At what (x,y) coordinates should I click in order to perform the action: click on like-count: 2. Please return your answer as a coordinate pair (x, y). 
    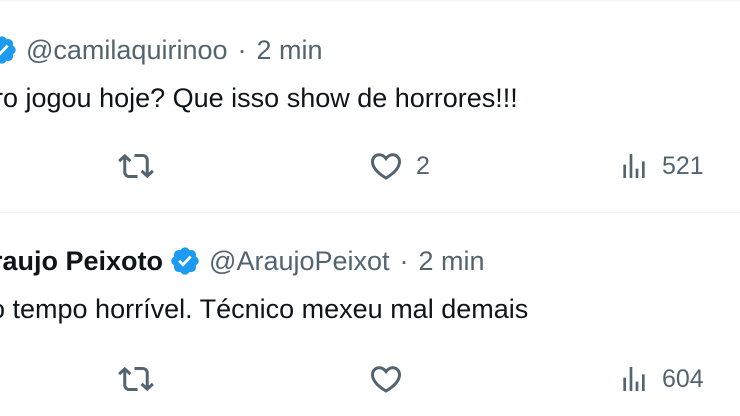
    Looking at the image, I should click on (423, 165).